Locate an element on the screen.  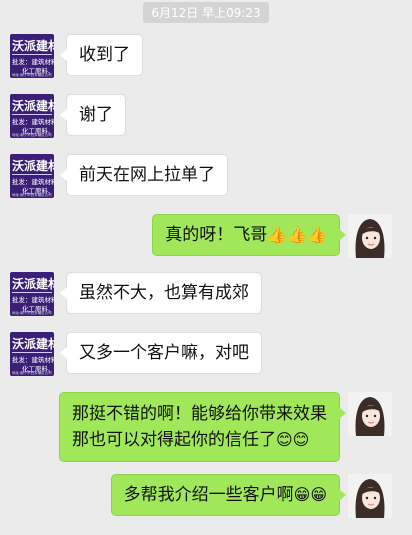
message-text: 收到了 is located at coordinates (104, 55).